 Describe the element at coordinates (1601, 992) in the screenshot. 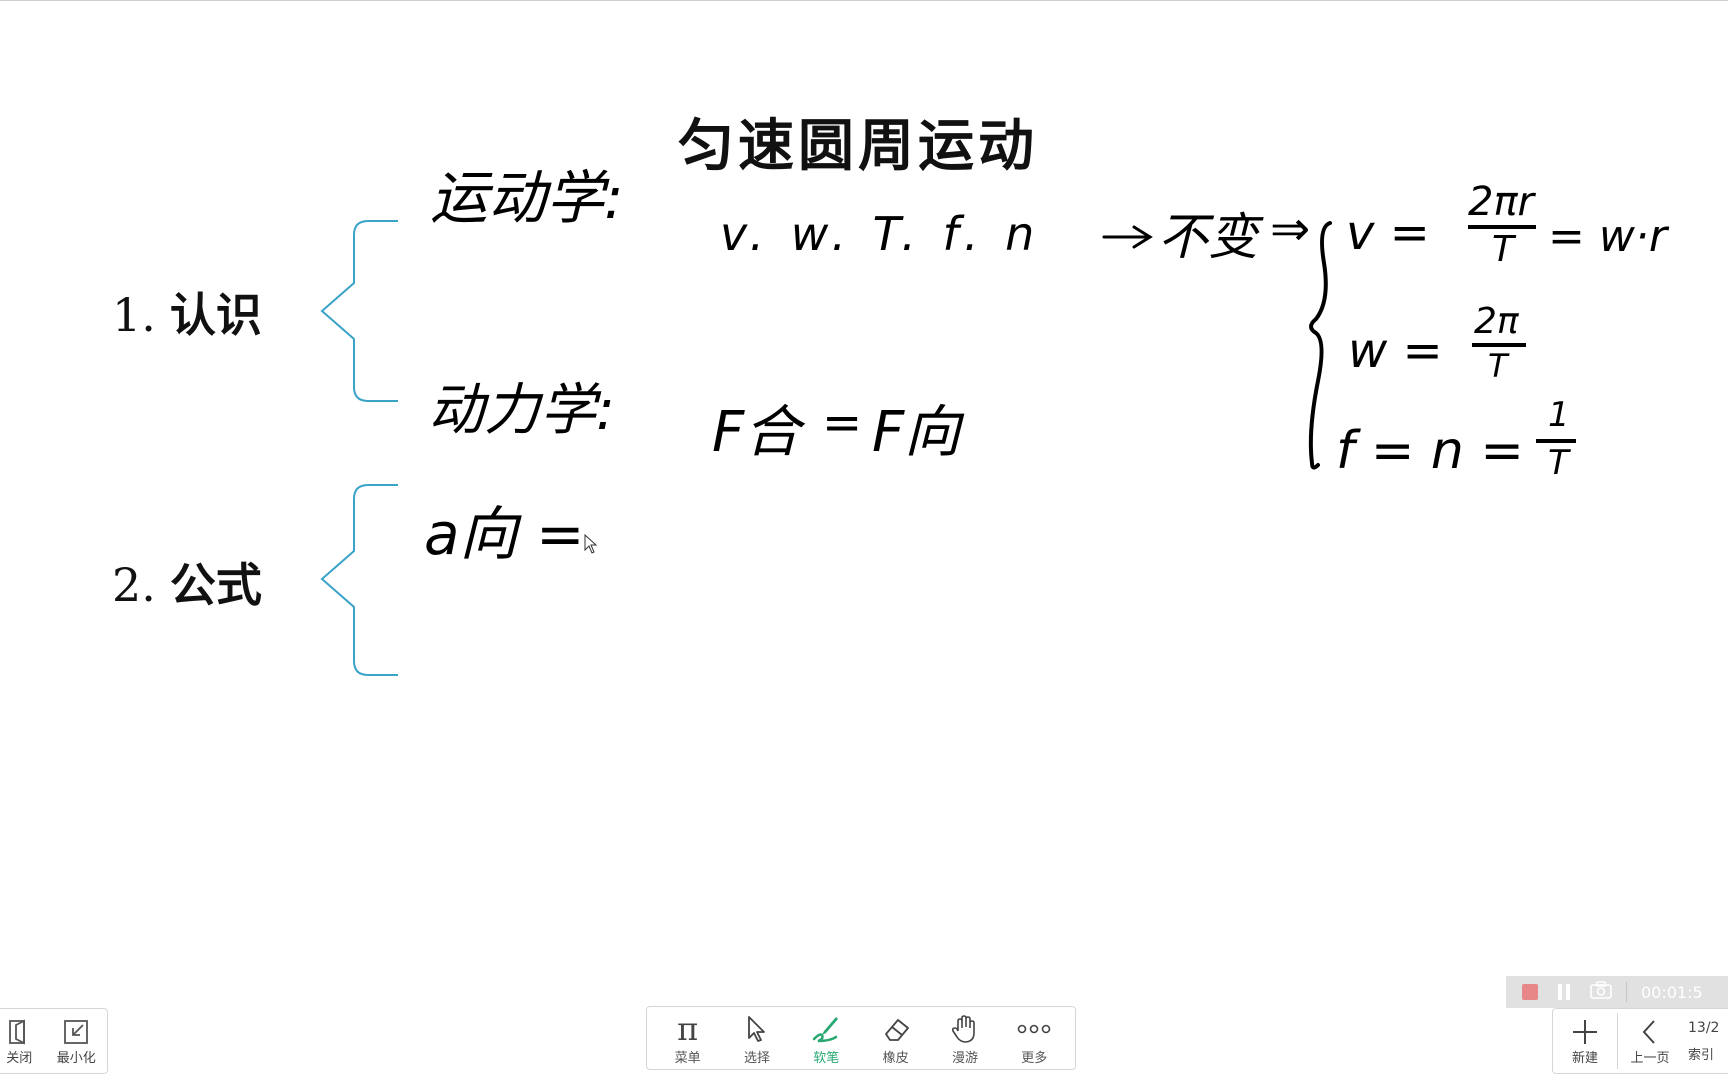

I see `camera-icon` at that location.